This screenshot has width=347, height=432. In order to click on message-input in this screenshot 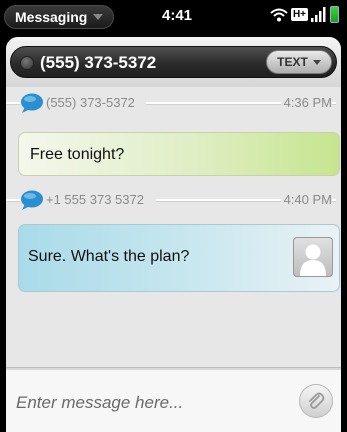, I will do `click(146, 403)`.